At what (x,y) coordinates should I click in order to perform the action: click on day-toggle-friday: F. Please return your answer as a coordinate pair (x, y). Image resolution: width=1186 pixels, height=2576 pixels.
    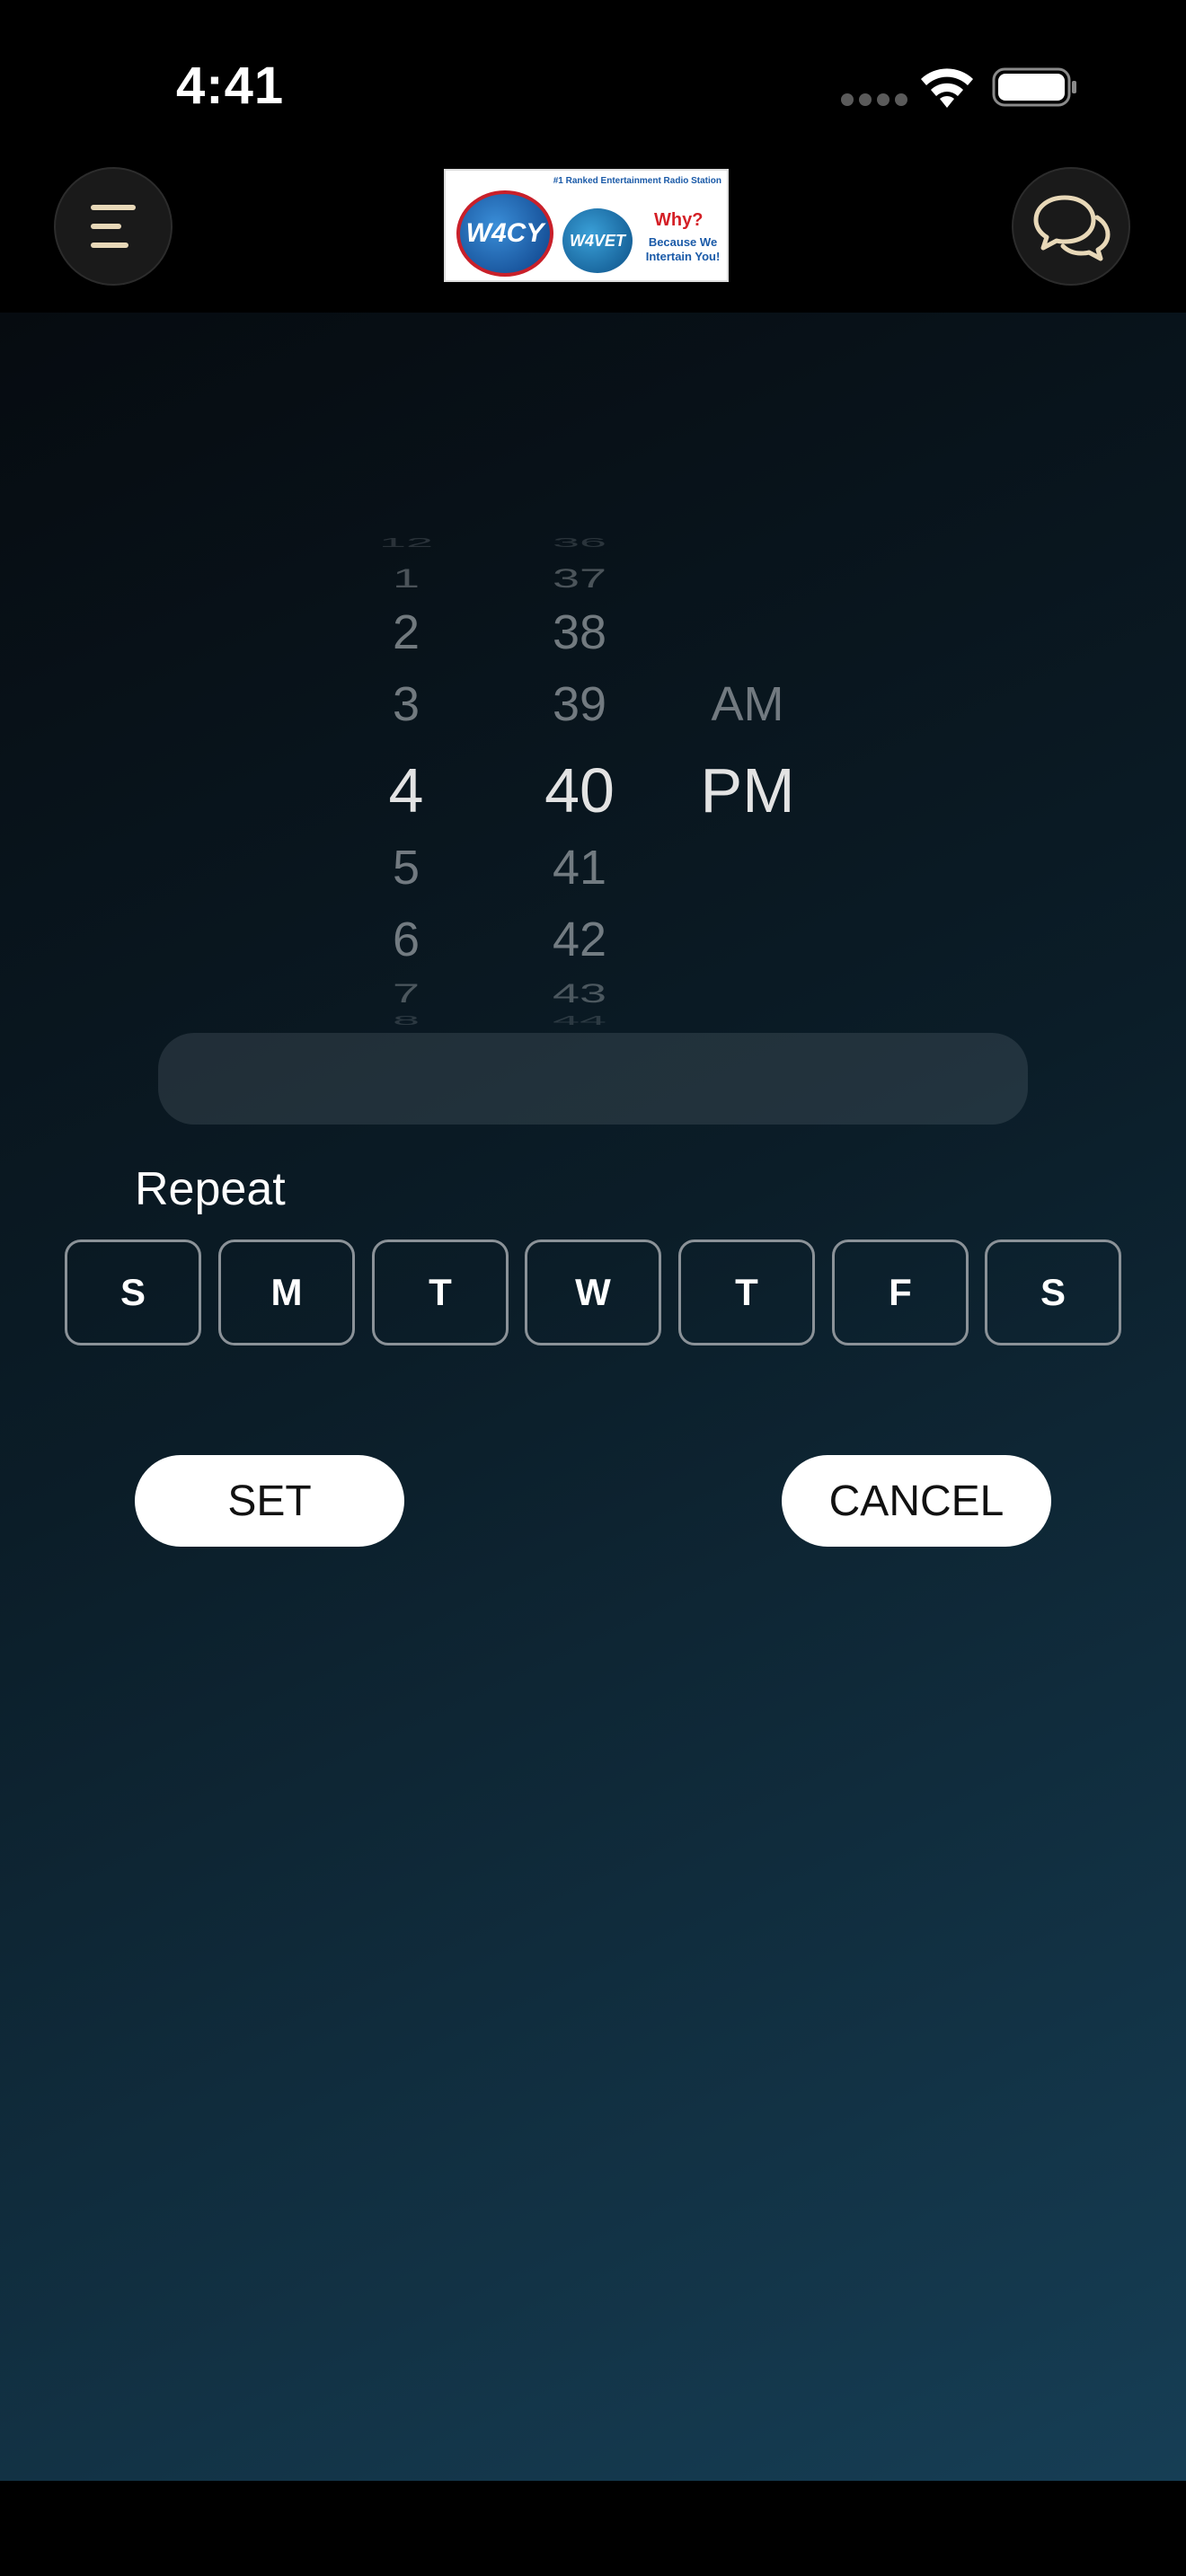
    Looking at the image, I should click on (900, 1292).